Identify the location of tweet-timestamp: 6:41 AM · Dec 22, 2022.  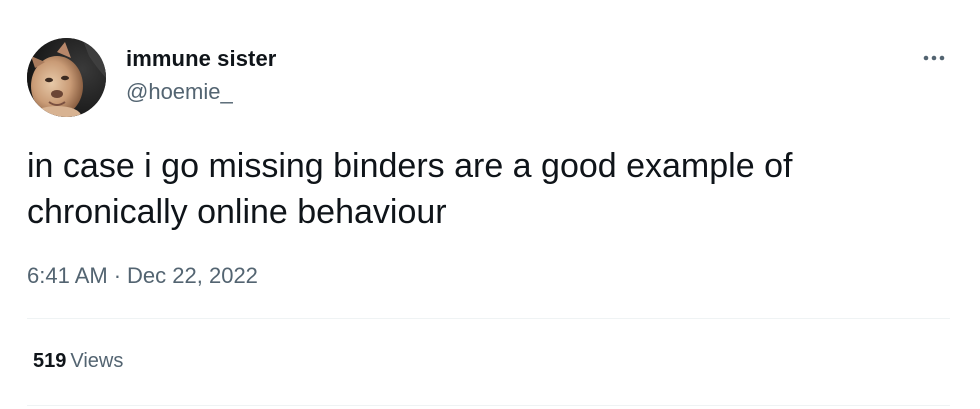
(142, 276).